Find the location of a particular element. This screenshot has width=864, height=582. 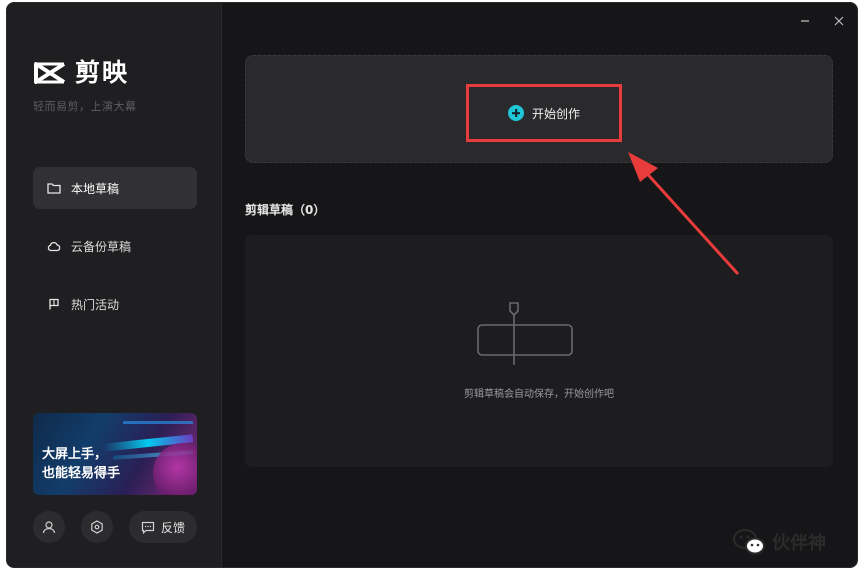

close-button is located at coordinates (839, 21).